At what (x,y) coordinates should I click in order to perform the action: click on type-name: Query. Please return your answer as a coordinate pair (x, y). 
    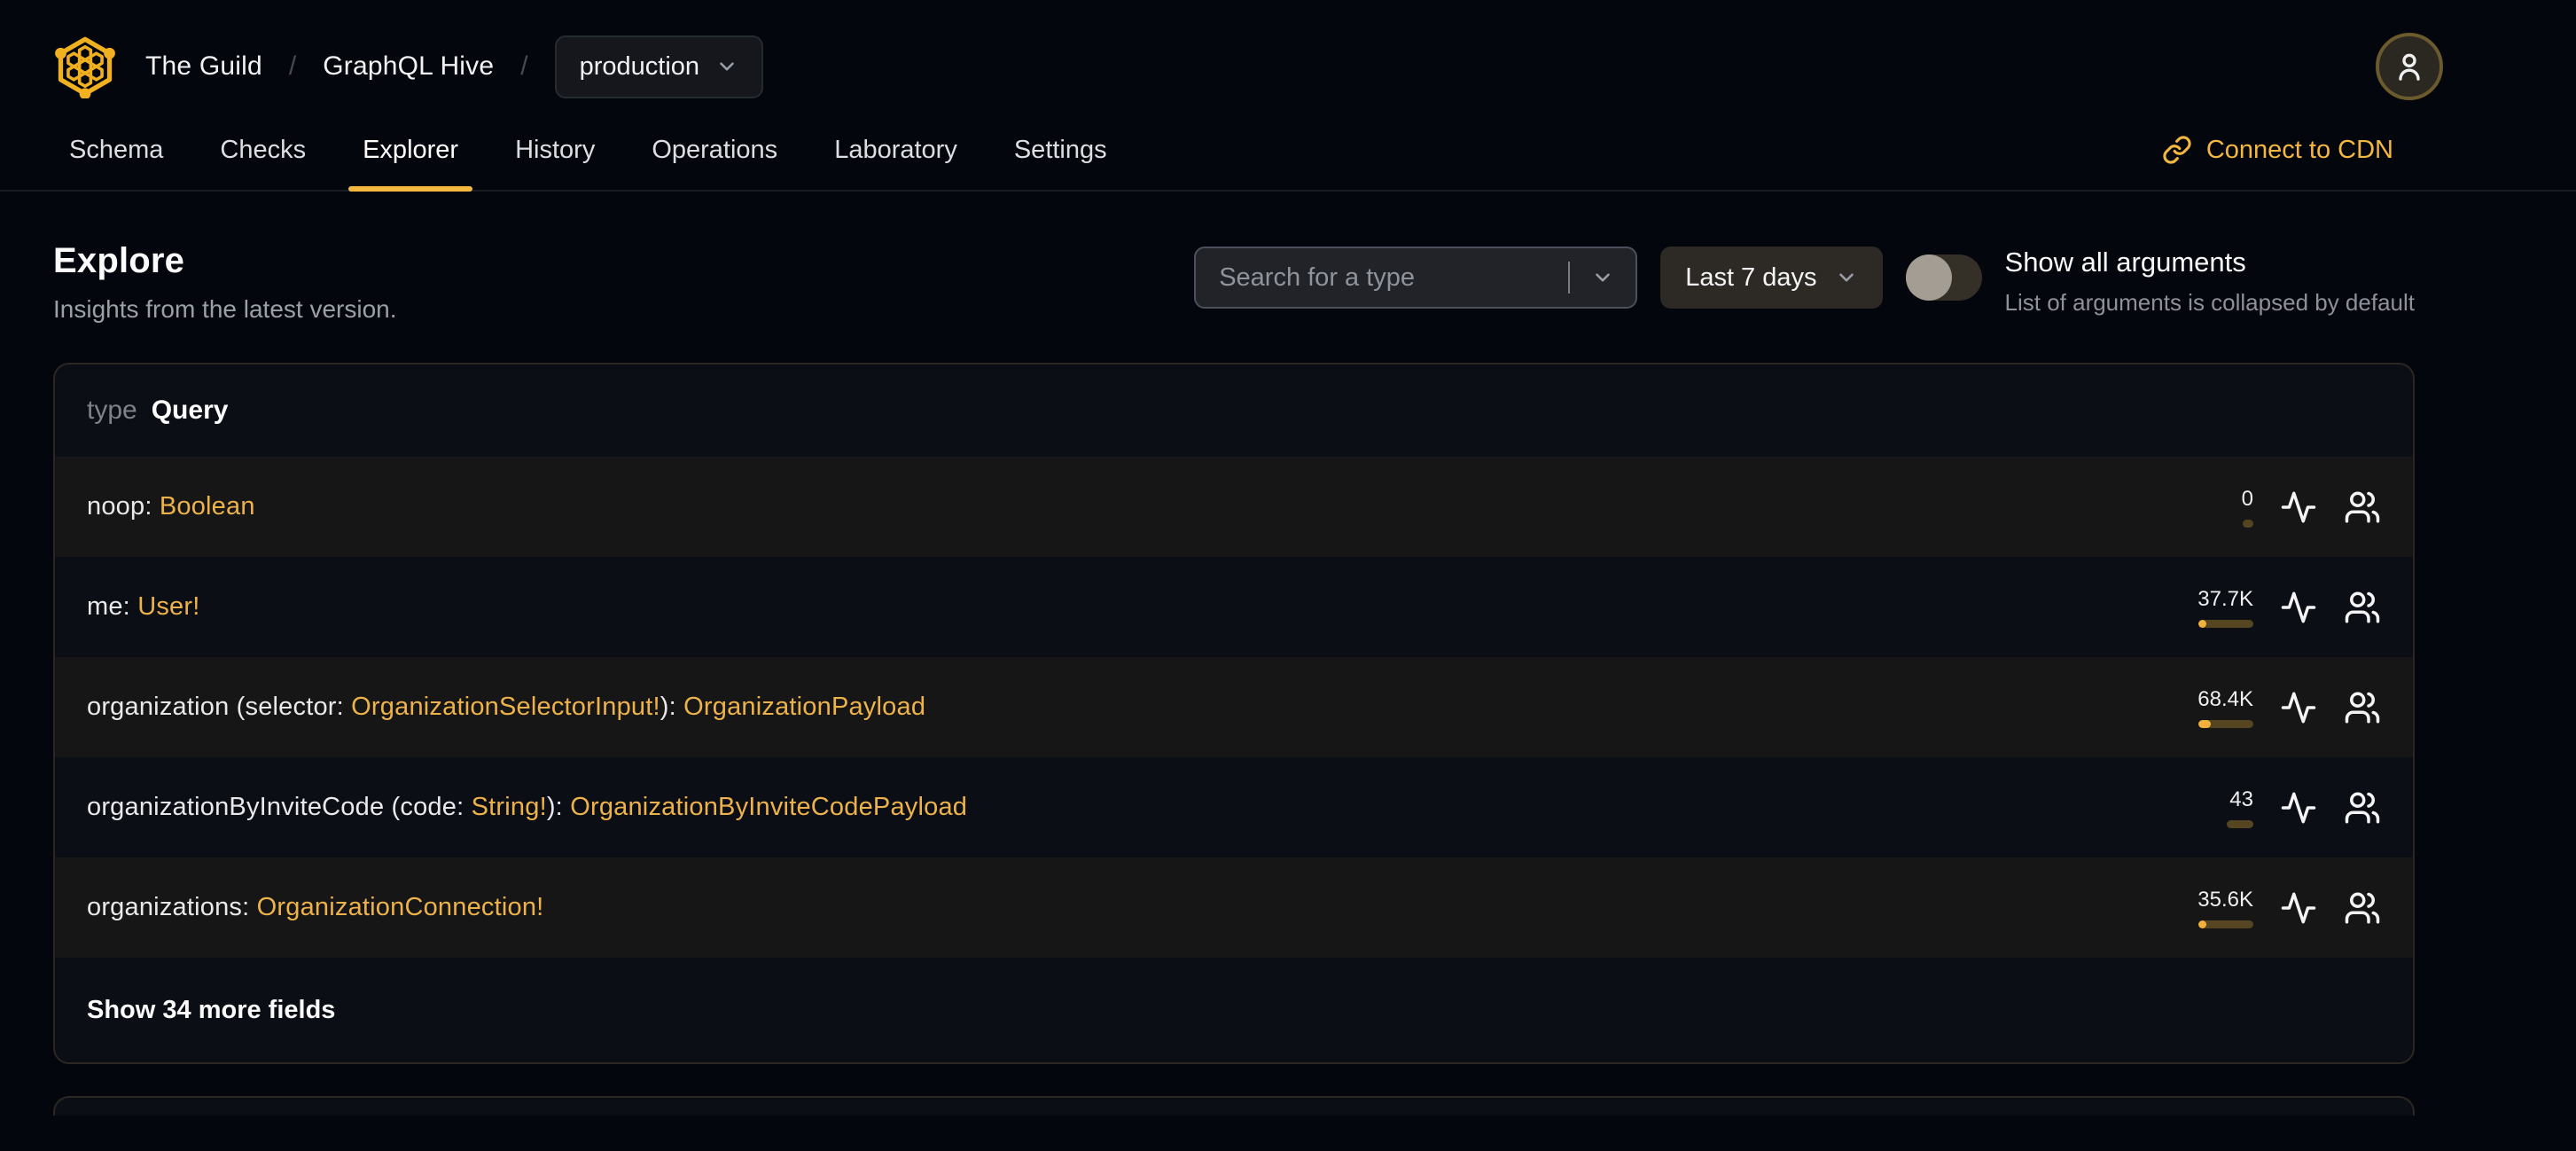
    Looking at the image, I should click on (190, 410).